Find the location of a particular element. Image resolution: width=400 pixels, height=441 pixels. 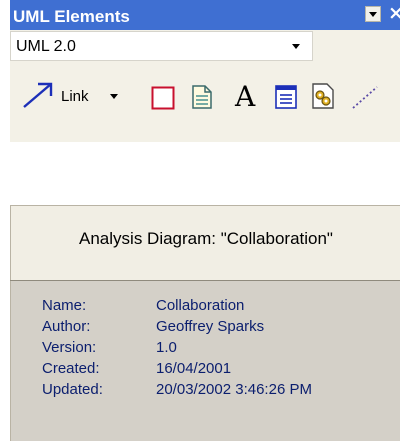

property-value: 20/03/2002 3:46:26 PM is located at coordinates (234, 389).